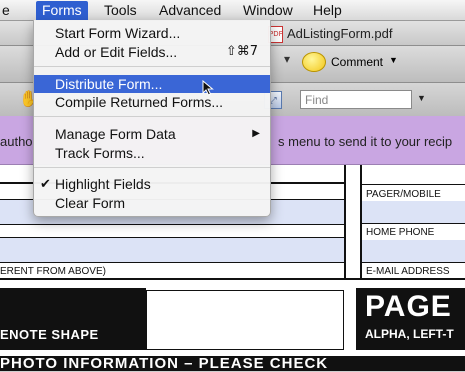  What do you see at coordinates (393, 60) in the screenshot?
I see `chevron-down-icon: ▼` at bounding box center [393, 60].